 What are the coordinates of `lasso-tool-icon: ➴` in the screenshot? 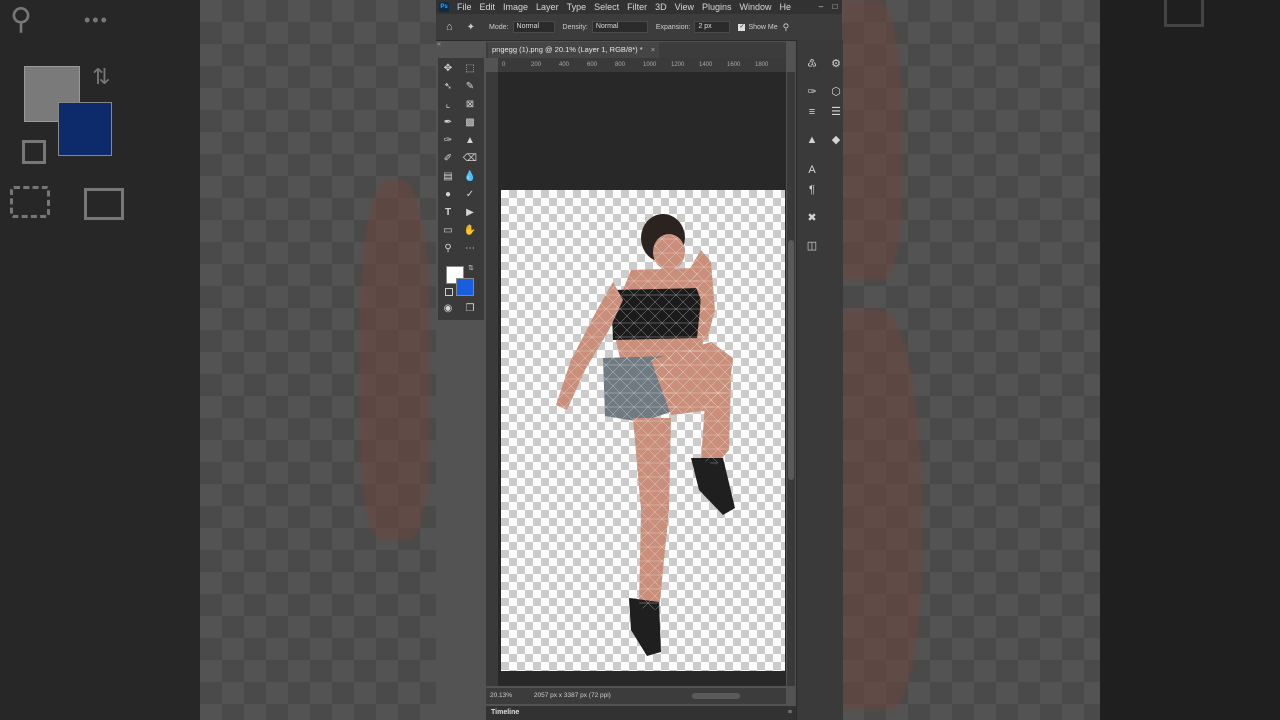 It's located at (448, 87).